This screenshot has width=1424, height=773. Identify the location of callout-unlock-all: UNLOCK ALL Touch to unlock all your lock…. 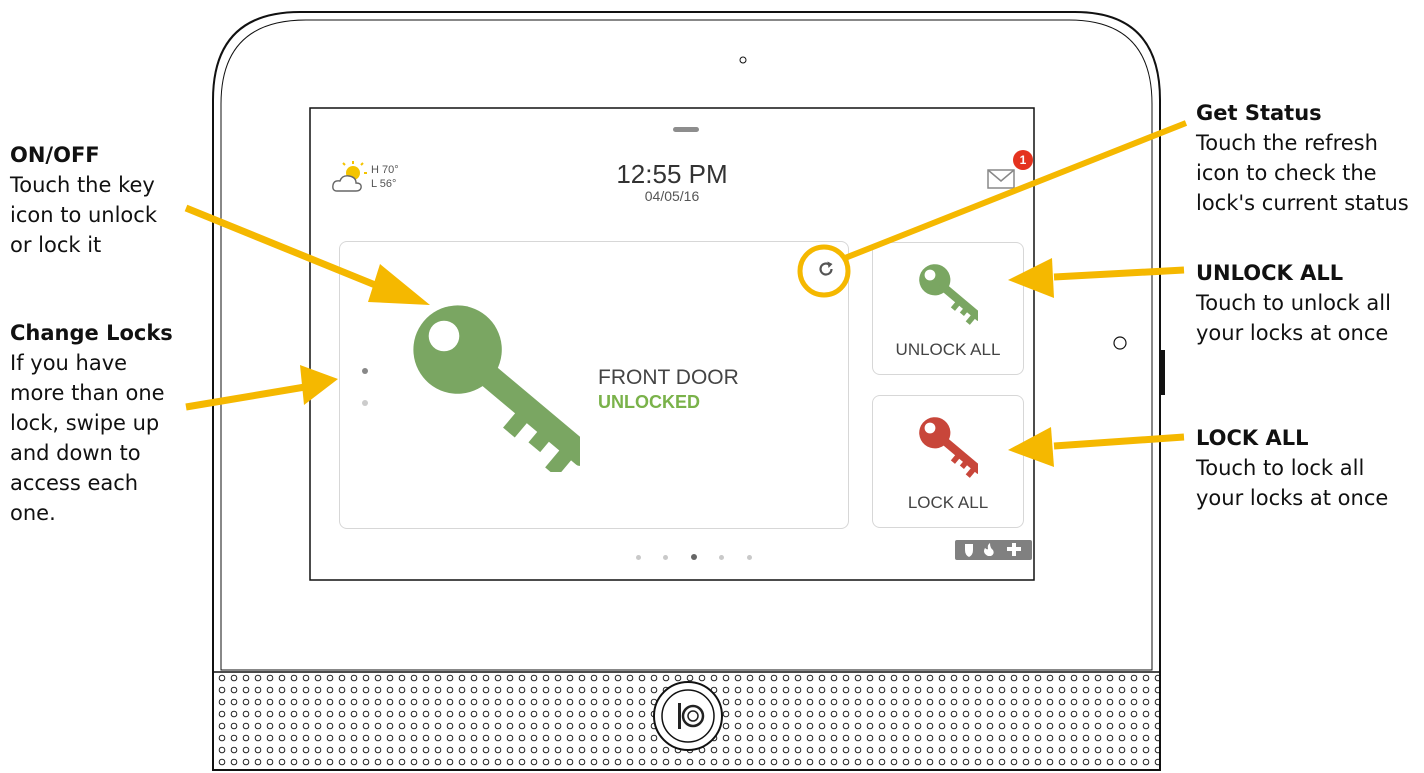
(1308, 303).